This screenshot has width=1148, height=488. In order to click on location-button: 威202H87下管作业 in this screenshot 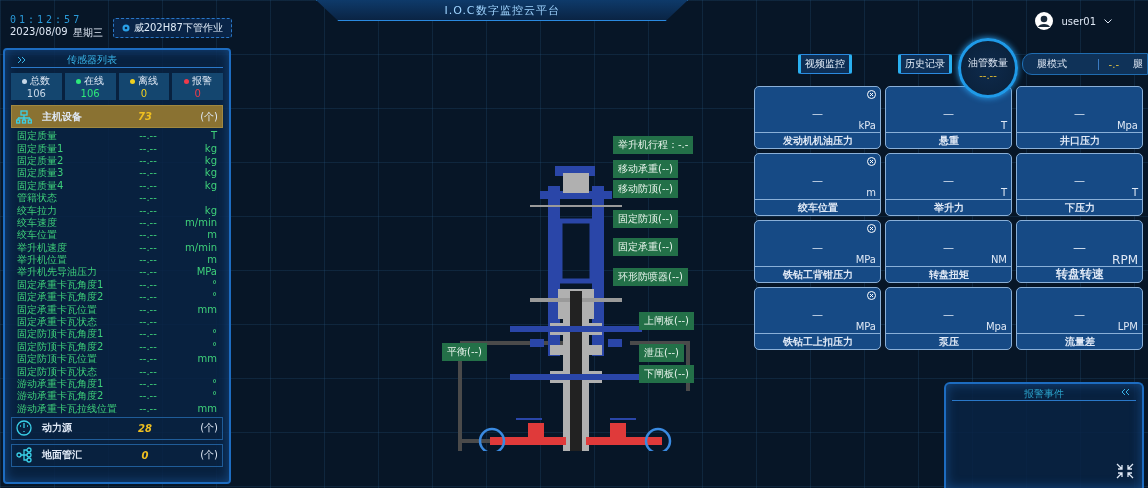, I will do `click(172, 28)`.